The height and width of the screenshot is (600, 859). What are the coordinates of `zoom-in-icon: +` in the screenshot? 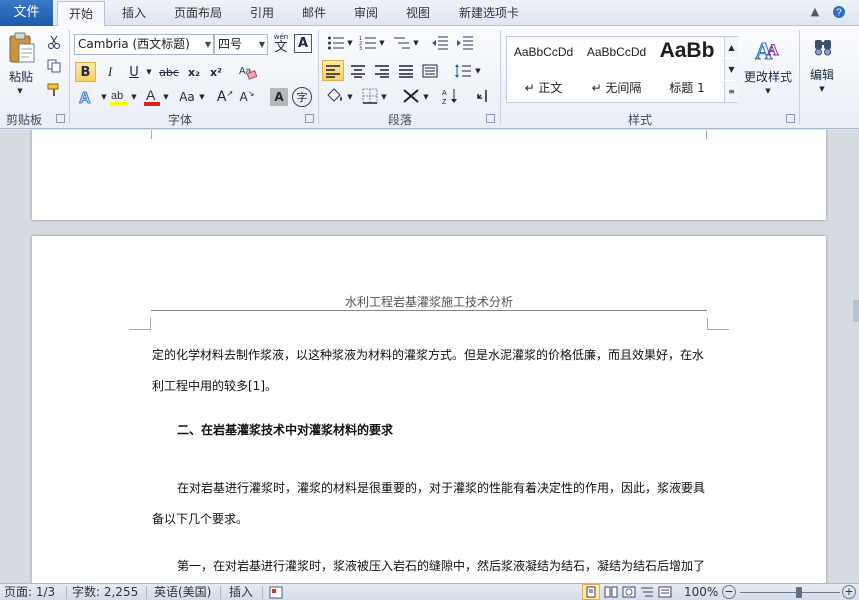 It's located at (849, 592).